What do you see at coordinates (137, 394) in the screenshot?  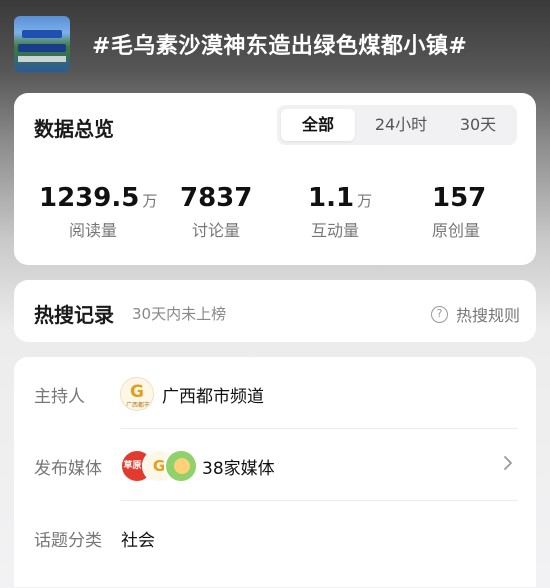 I see `host-avatar: G 广西都市` at bounding box center [137, 394].